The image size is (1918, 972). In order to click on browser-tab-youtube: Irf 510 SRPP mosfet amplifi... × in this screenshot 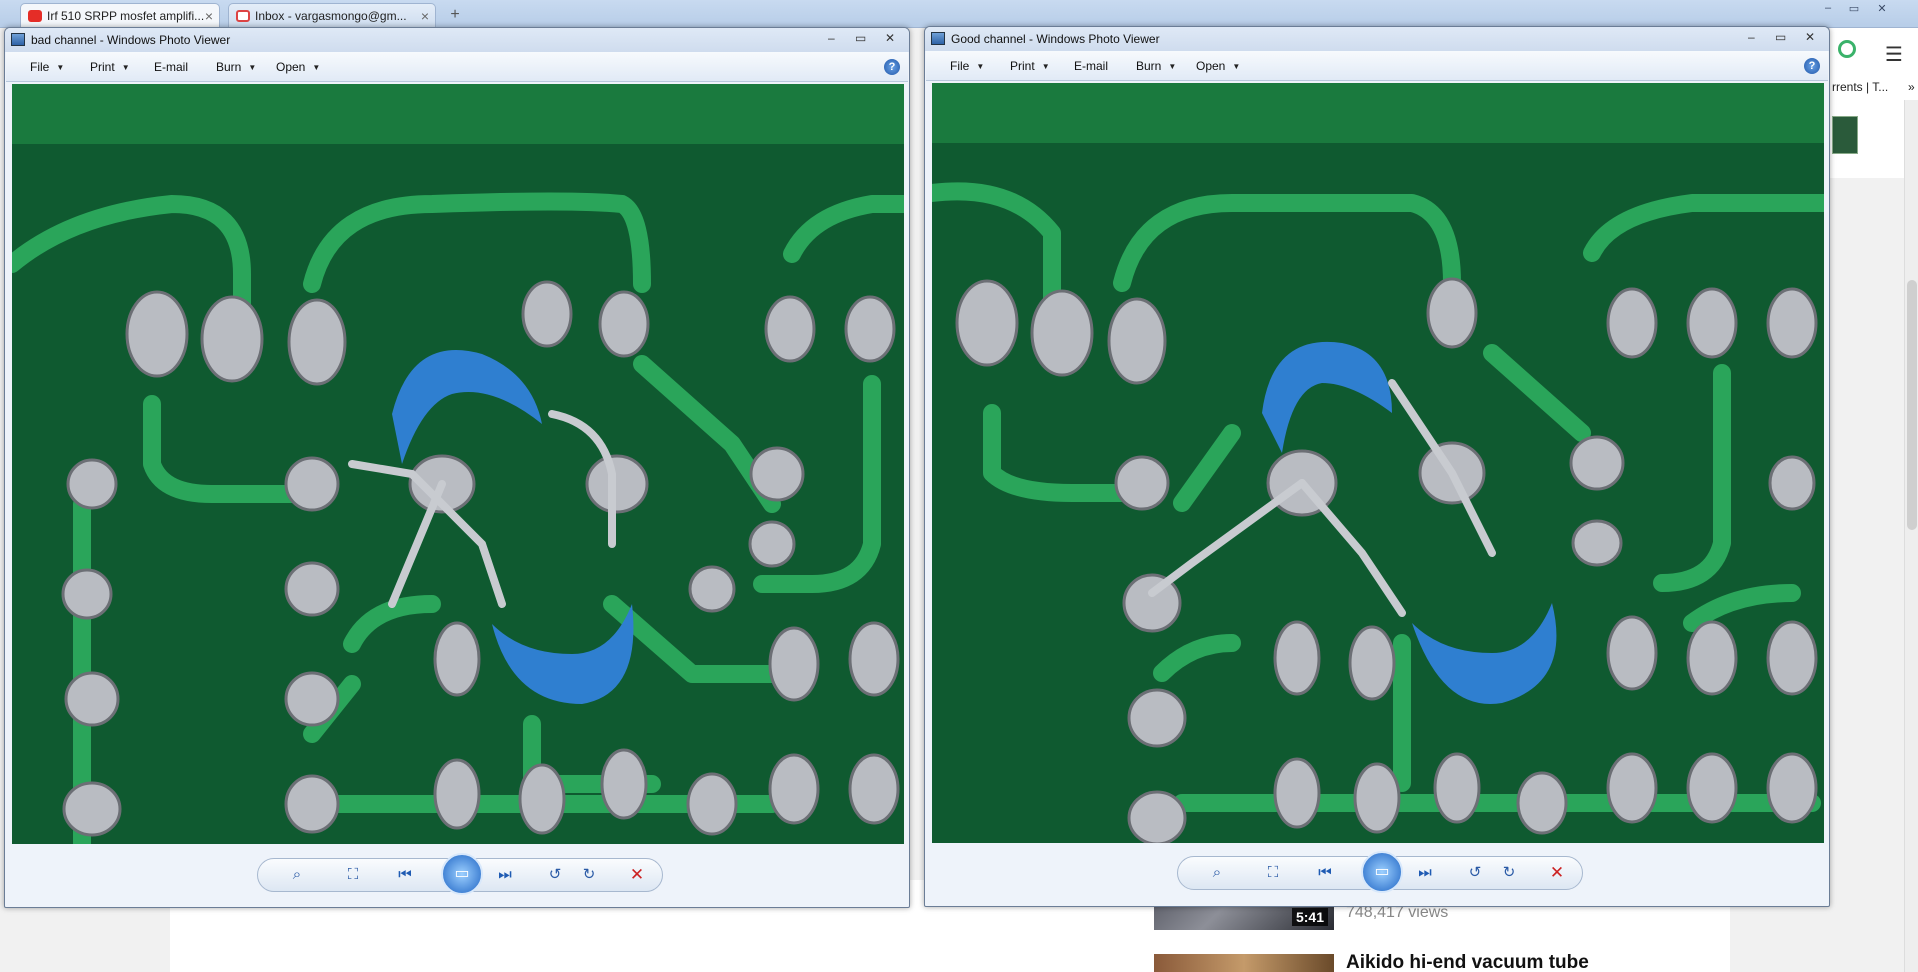, I will do `click(120, 16)`.